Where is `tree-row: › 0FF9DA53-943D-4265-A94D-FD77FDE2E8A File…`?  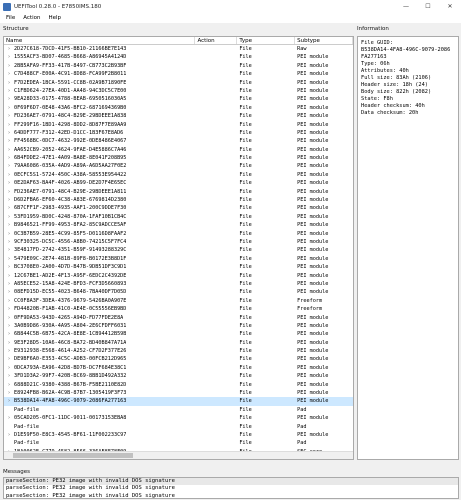
tree-row: › 0FF9DA53-943D-4265-A94D-FD77FDE2E8A File… is located at coordinates (178, 318).